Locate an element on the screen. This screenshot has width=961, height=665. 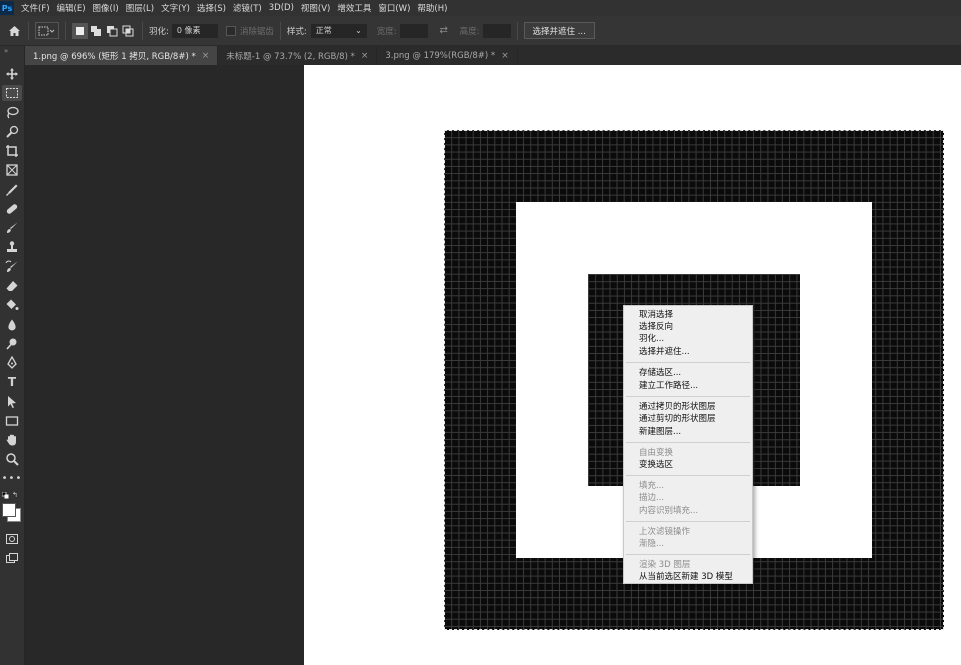
menu-item-last-filter: 上次滤镜操作 is located at coordinates (665, 532).